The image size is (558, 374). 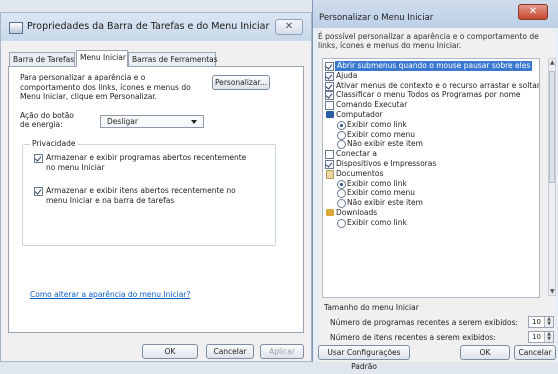 What do you see at coordinates (371, 307) in the screenshot?
I see `menu-size-title: Tamanho do menu Iniciar` at bounding box center [371, 307].